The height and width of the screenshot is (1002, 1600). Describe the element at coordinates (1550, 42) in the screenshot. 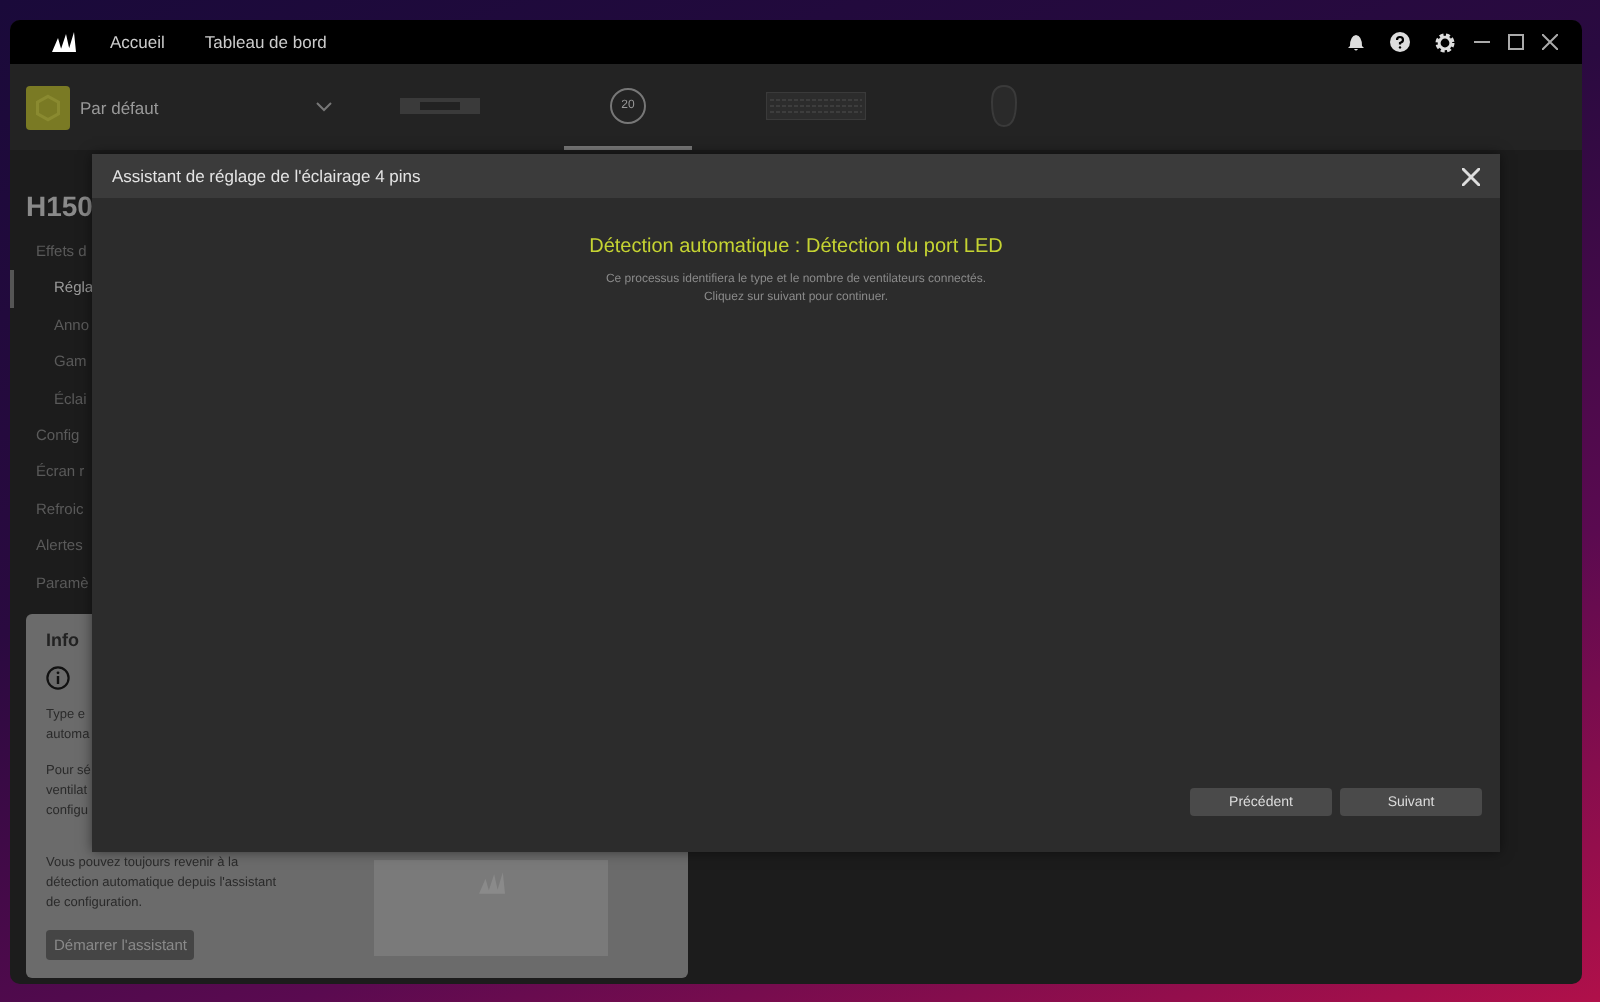

I see `close-icon` at that location.